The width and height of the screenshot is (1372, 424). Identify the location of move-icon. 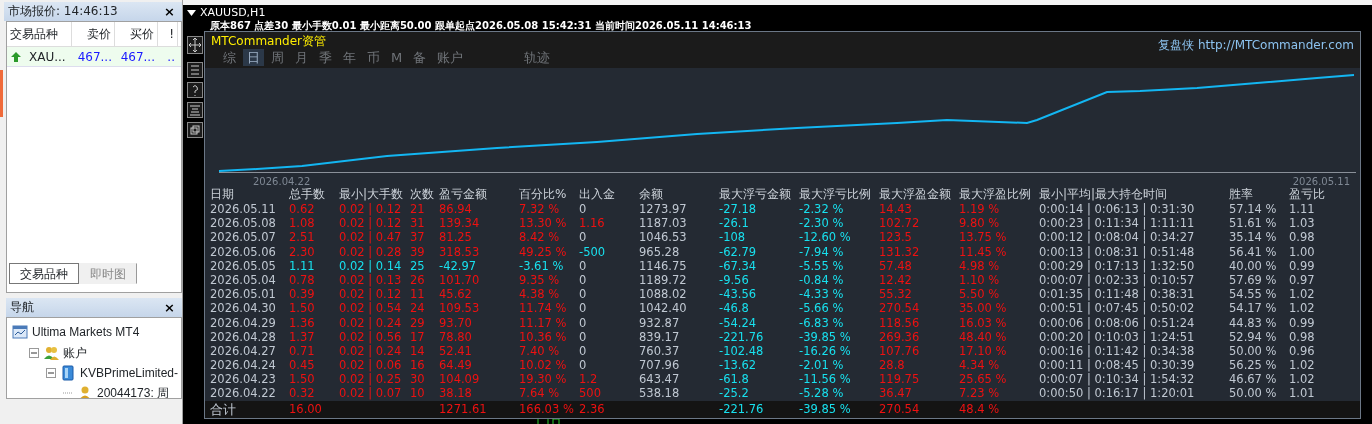
(195, 45).